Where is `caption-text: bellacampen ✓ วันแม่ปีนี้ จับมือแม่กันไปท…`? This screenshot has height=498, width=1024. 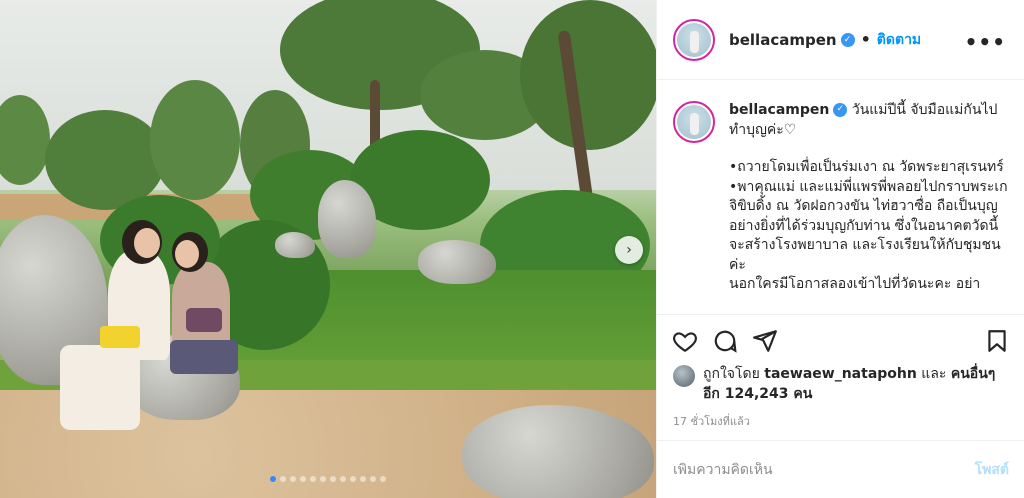 caption-text: bellacampen ✓ วันแม่ปีนี้ จับมือแม่กันไปท… is located at coordinates (869, 207).